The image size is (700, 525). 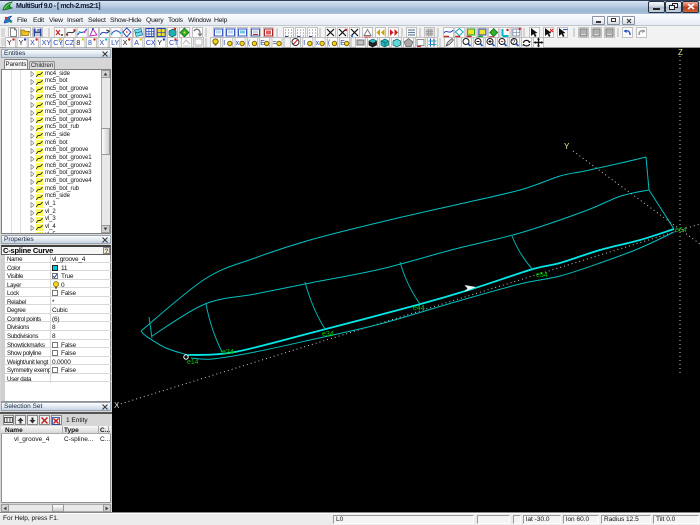 I want to click on svg-text: e14, so click(x=193, y=362).